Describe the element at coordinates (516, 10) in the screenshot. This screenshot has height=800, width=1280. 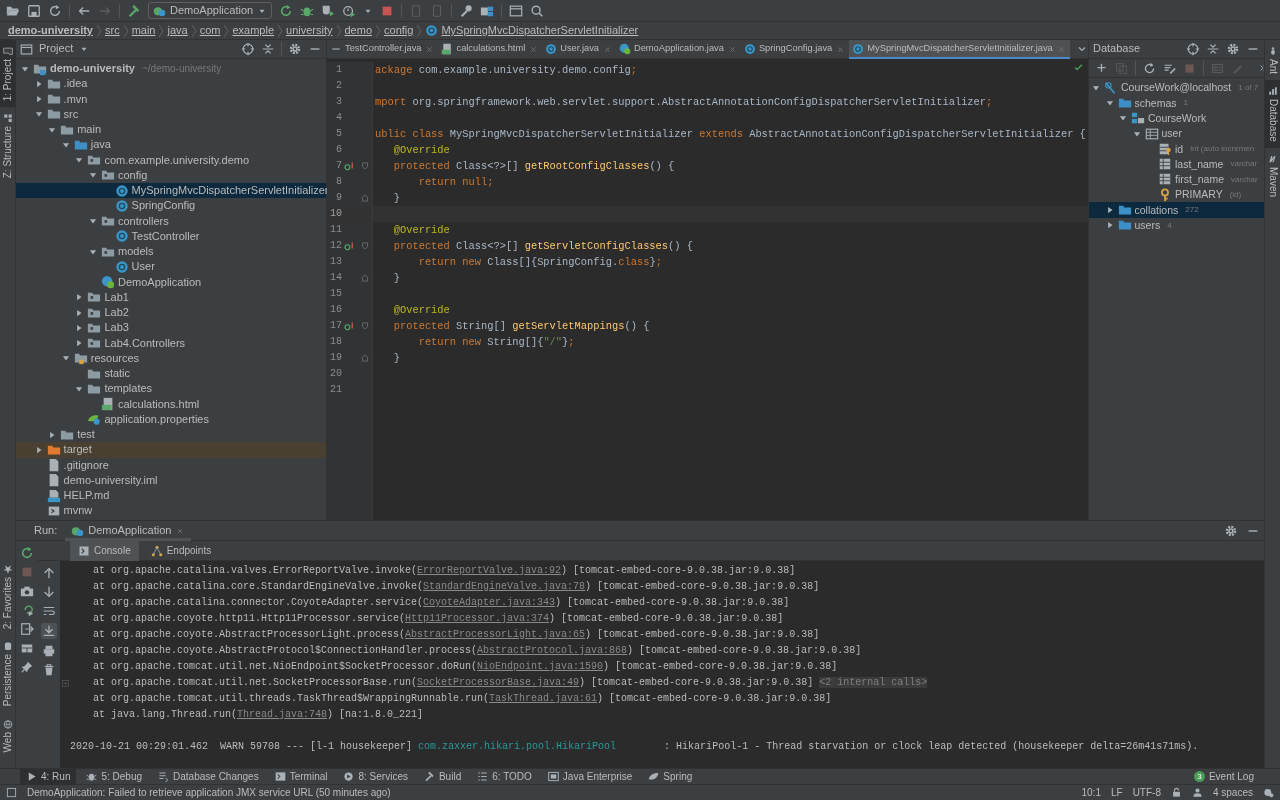
I see `window-icon` at that location.